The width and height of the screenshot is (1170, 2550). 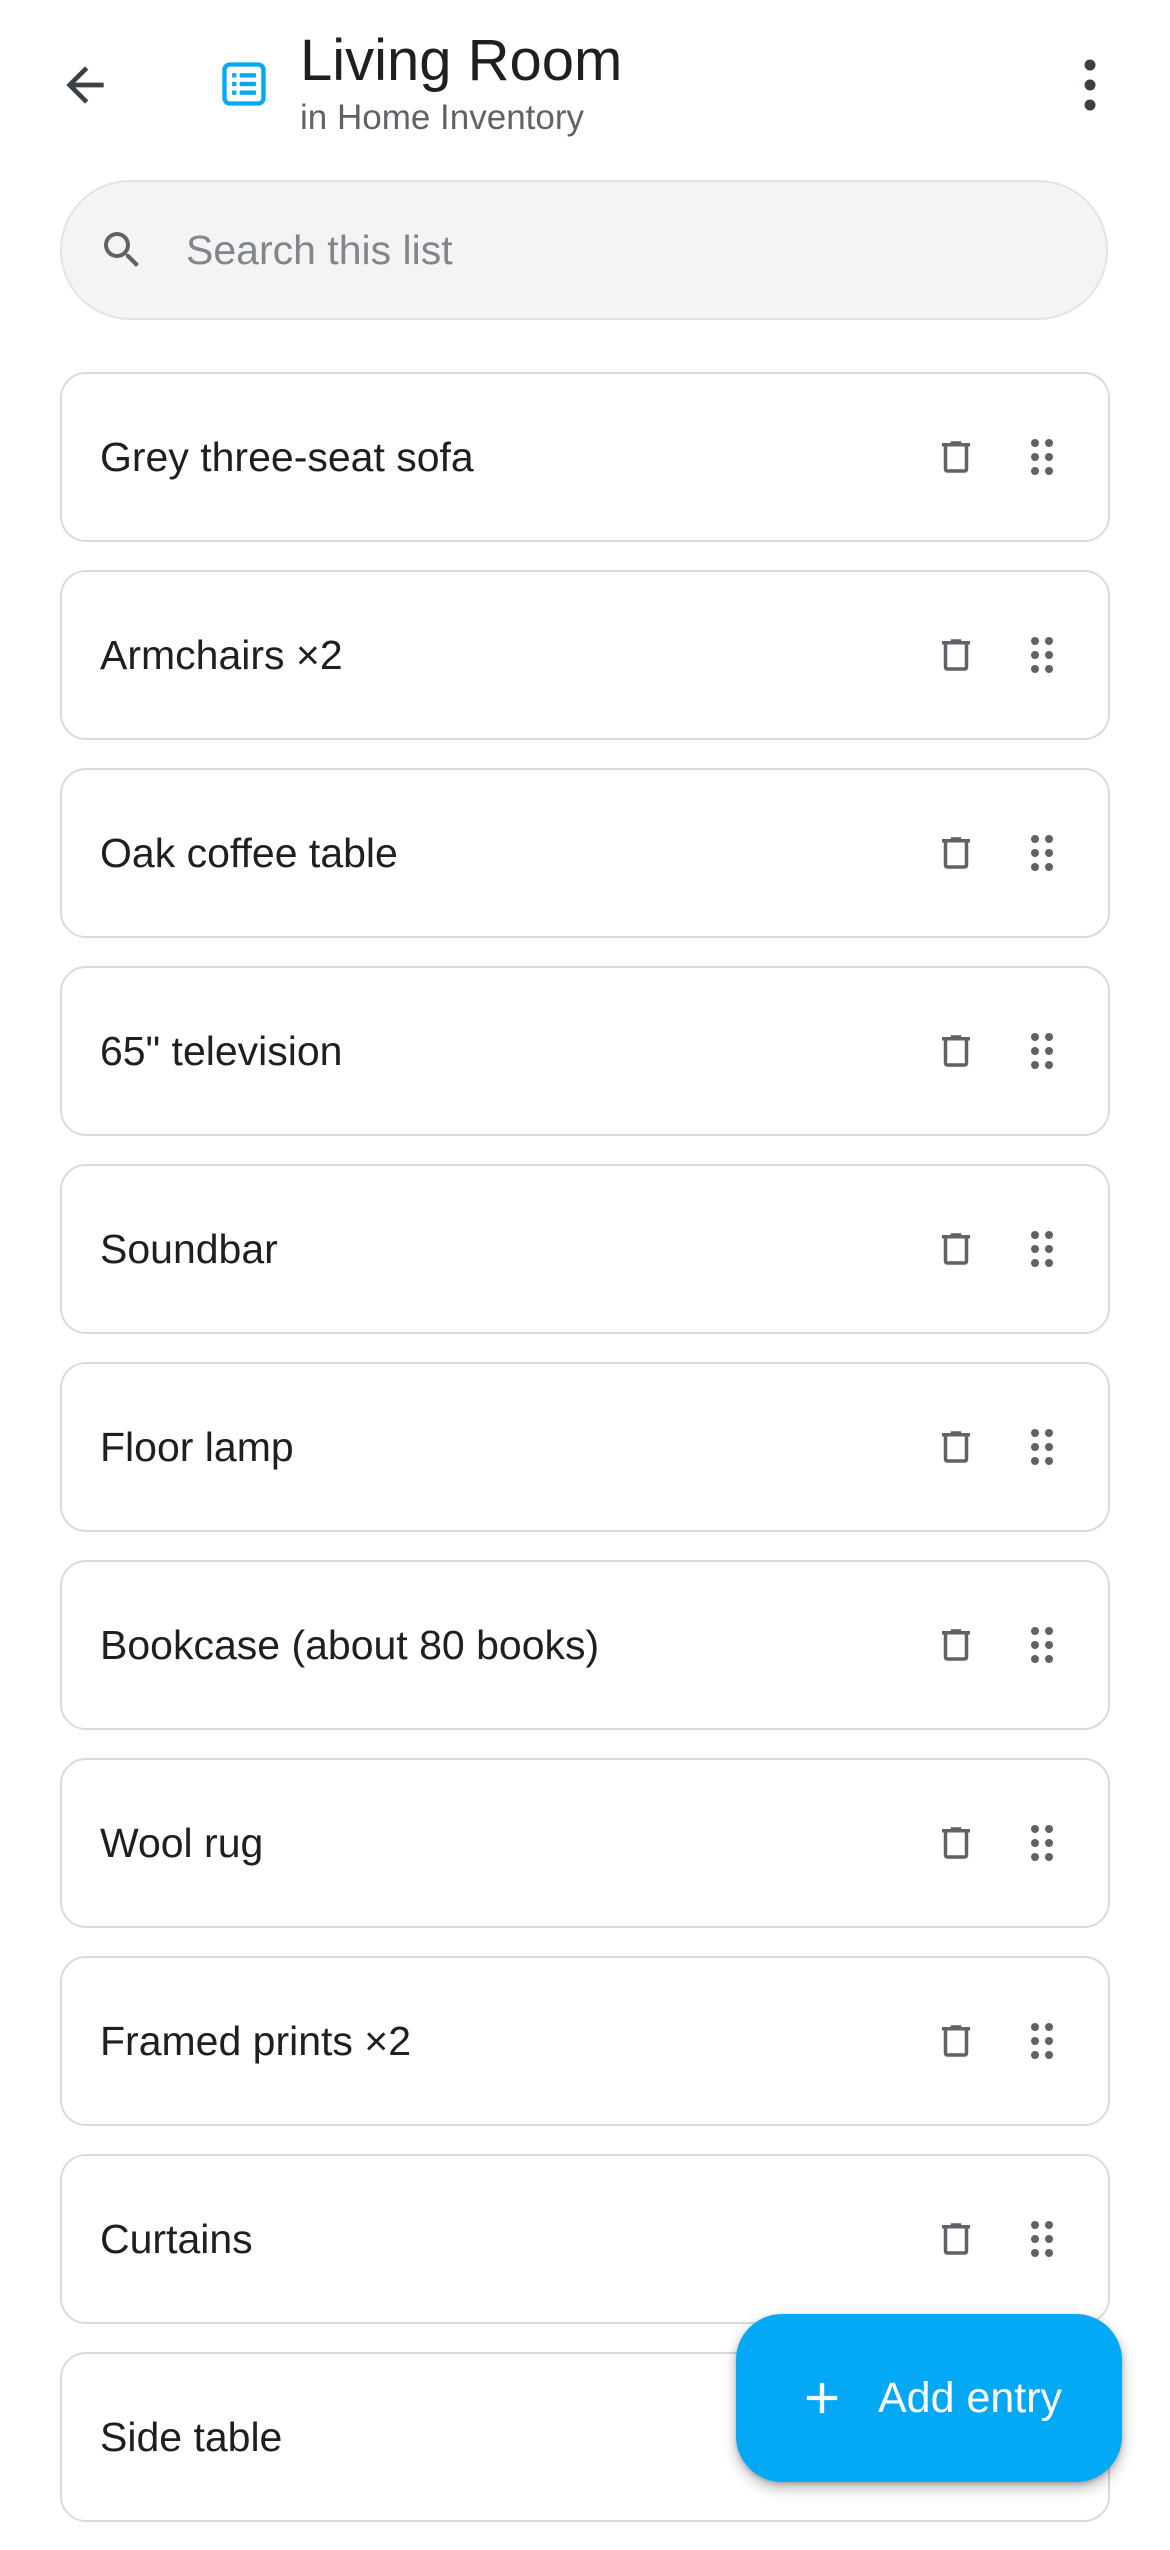 I want to click on list-item: 65" television, so click(x=585, y=1051).